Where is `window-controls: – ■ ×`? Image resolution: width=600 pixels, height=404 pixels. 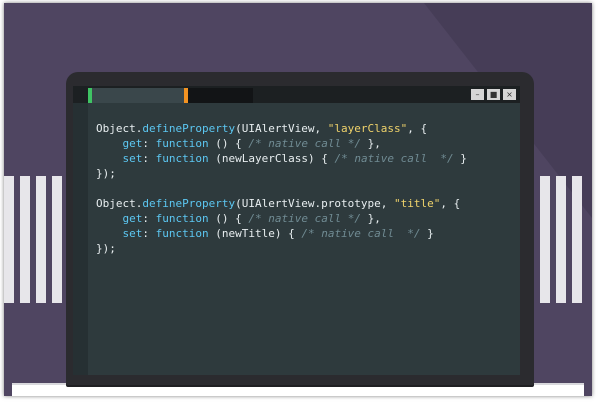
window-controls: – ■ × is located at coordinates (493, 94).